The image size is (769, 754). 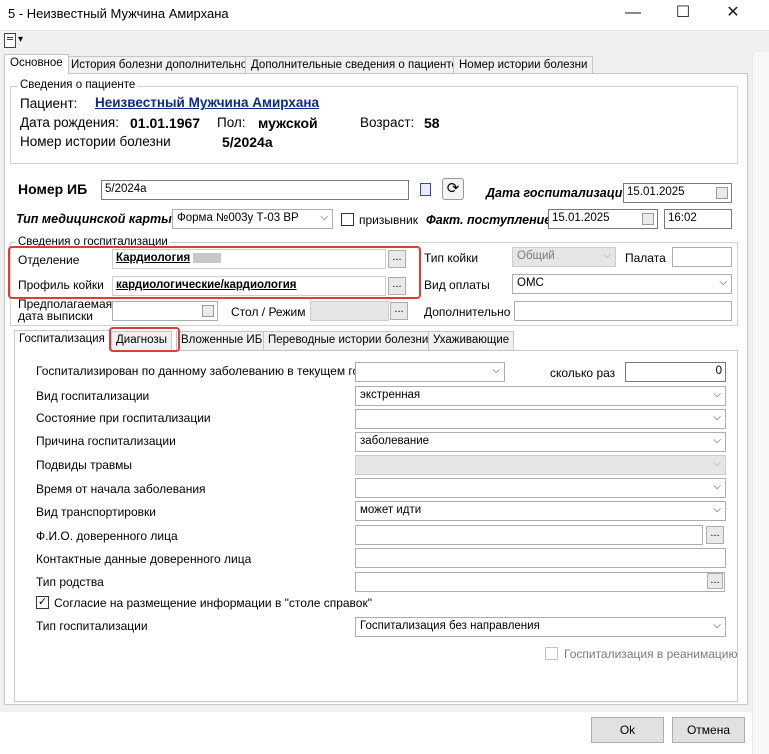 I want to click on actual-admission-label: Факт. поступление, so click(x=489, y=220).